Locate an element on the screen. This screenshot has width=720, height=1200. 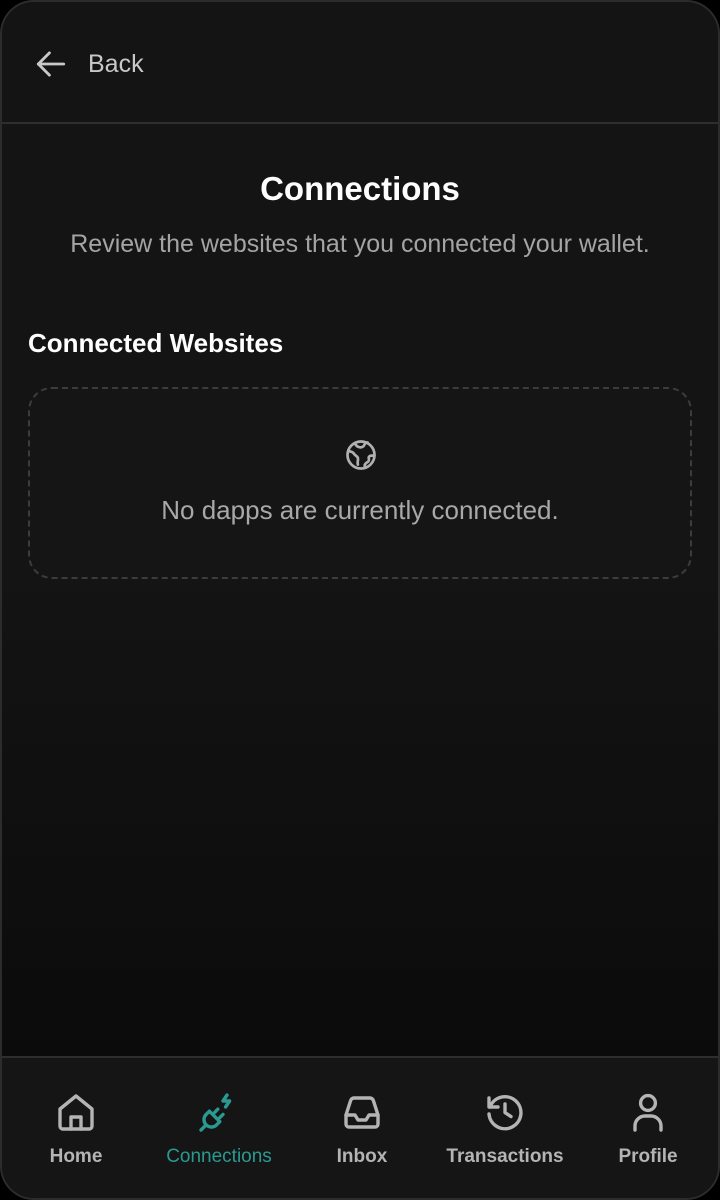
home-icon is located at coordinates (76, 1112).